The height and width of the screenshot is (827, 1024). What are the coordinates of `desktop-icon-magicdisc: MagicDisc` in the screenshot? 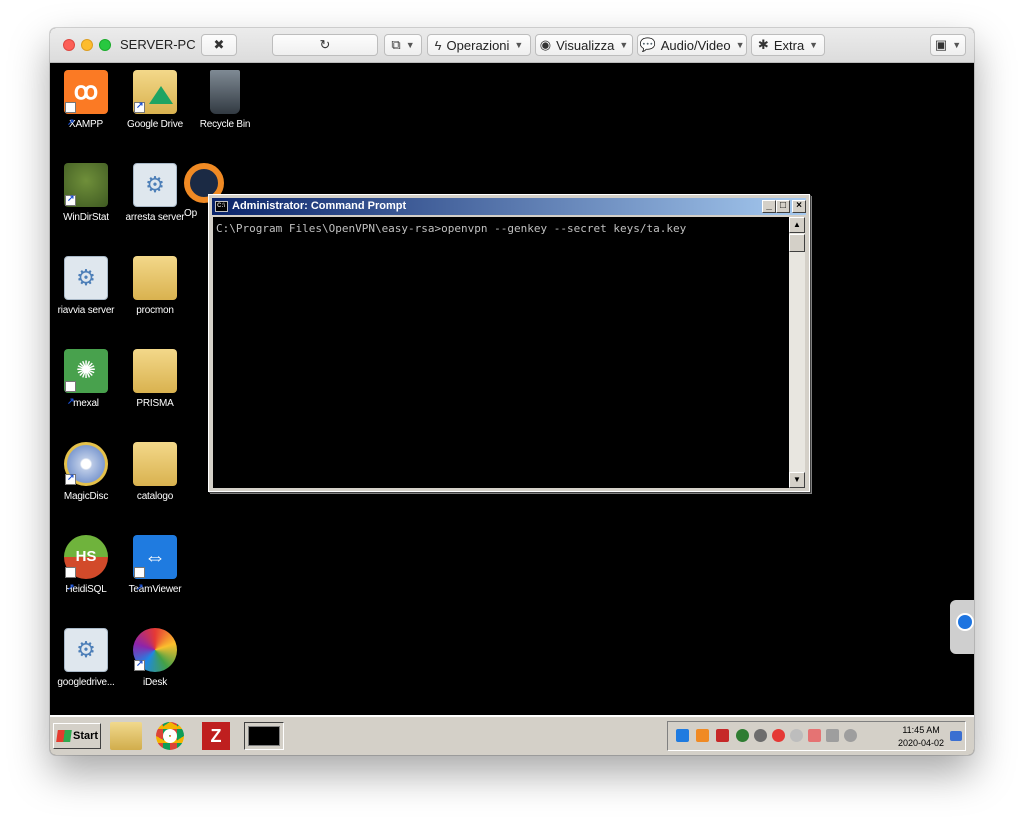 It's located at (87, 472).